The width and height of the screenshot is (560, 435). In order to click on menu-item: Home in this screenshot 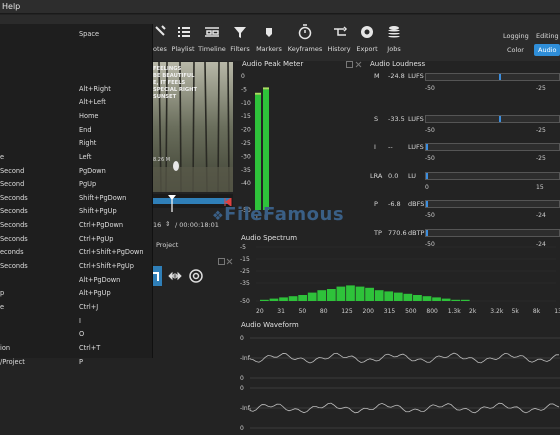, I will do `click(76, 117)`.